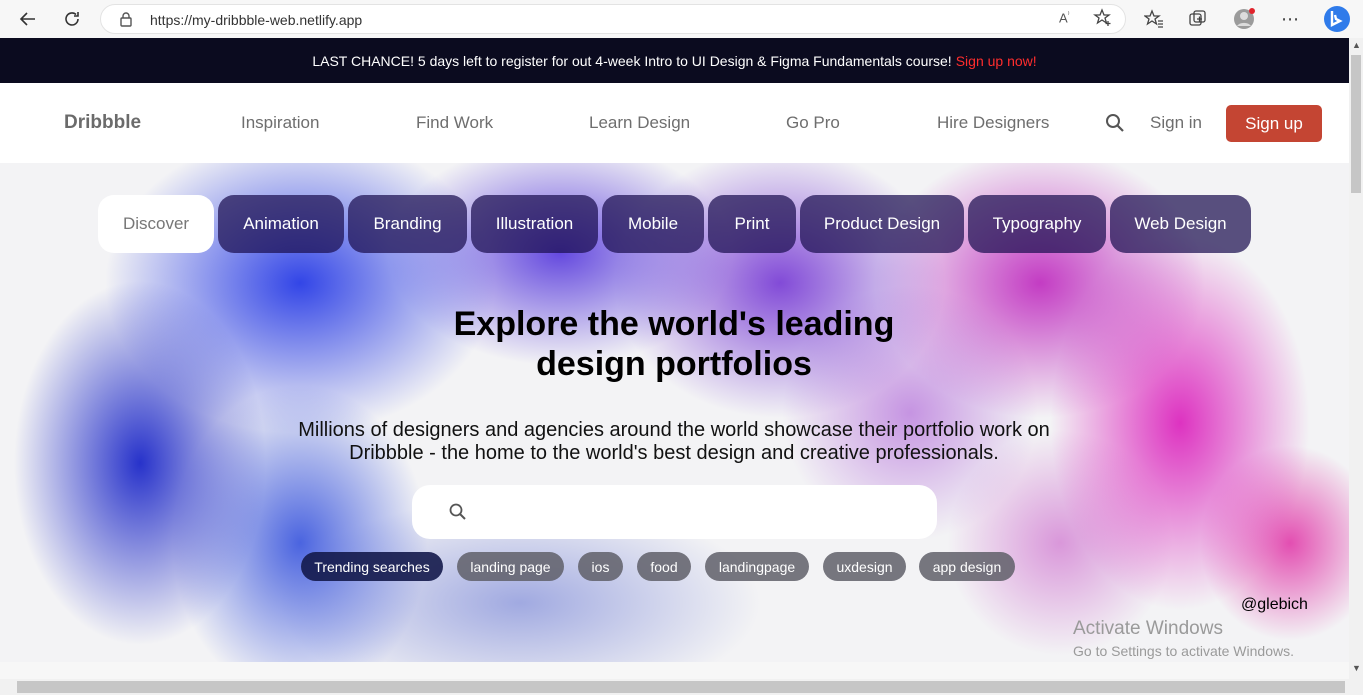  What do you see at coordinates (1148, 628) in the screenshot?
I see `watermark-line1: Activate Windows` at bounding box center [1148, 628].